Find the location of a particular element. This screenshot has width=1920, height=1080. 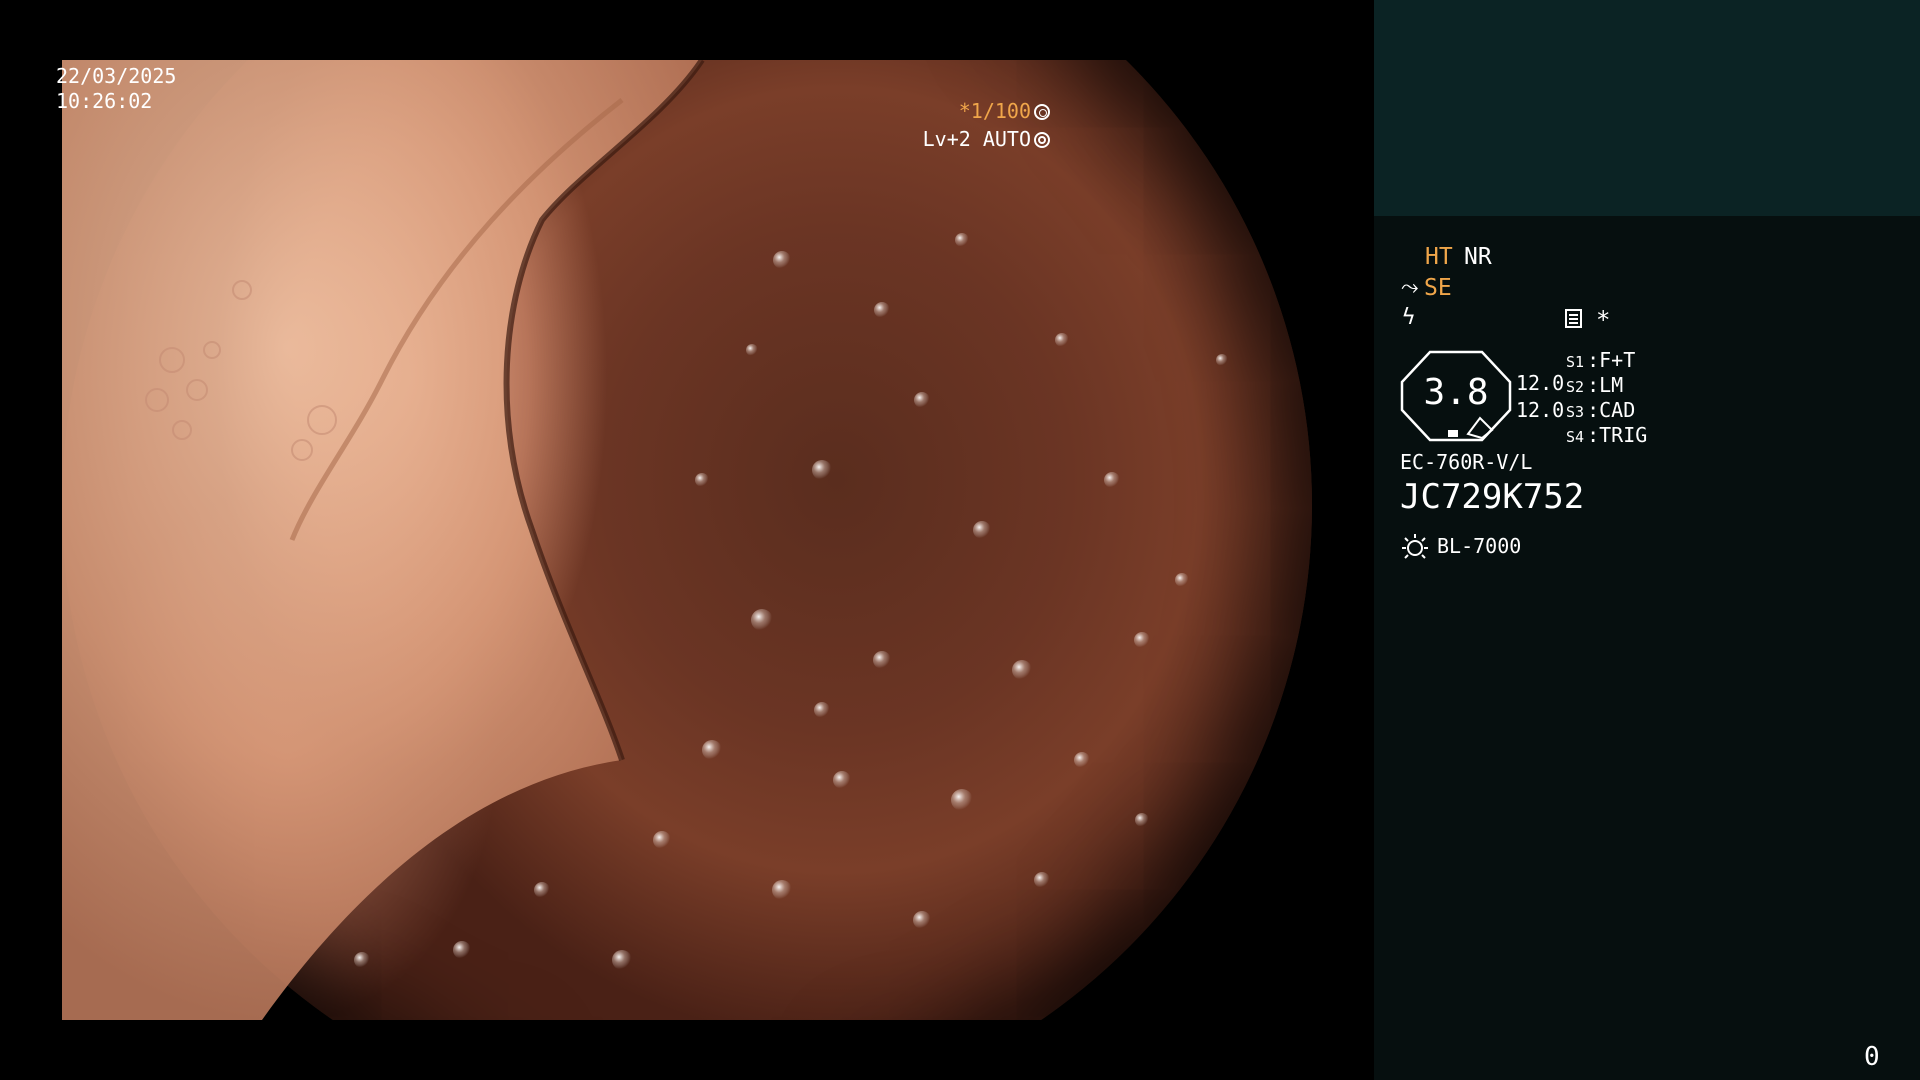

lightning-icon: ϟ is located at coordinates (1409, 317).